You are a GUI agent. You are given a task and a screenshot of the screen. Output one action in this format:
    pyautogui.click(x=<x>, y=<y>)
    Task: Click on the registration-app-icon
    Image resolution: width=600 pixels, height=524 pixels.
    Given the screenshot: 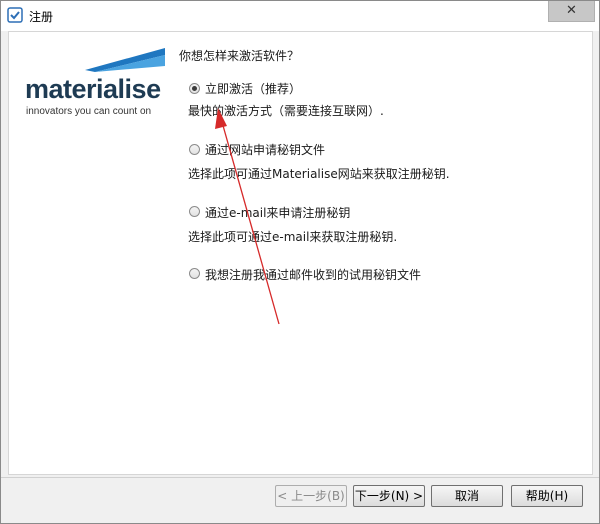 What is the action you would take?
    pyautogui.click(x=15, y=15)
    